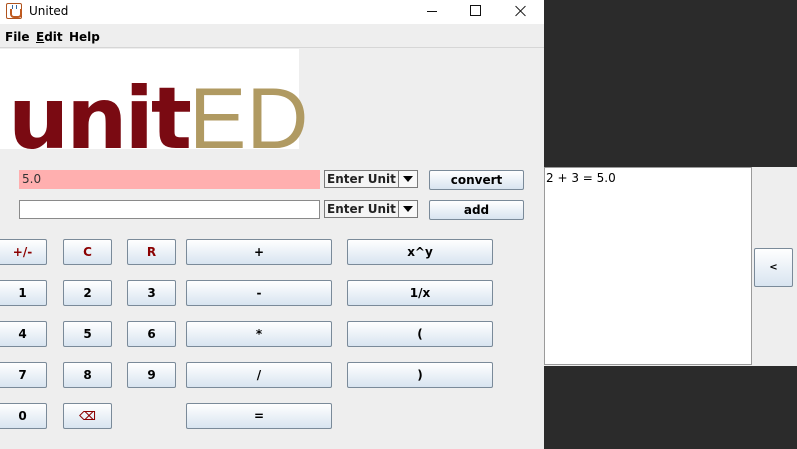 This screenshot has width=797, height=449. I want to click on unit-select-1: Enter Unit, so click(371, 179).